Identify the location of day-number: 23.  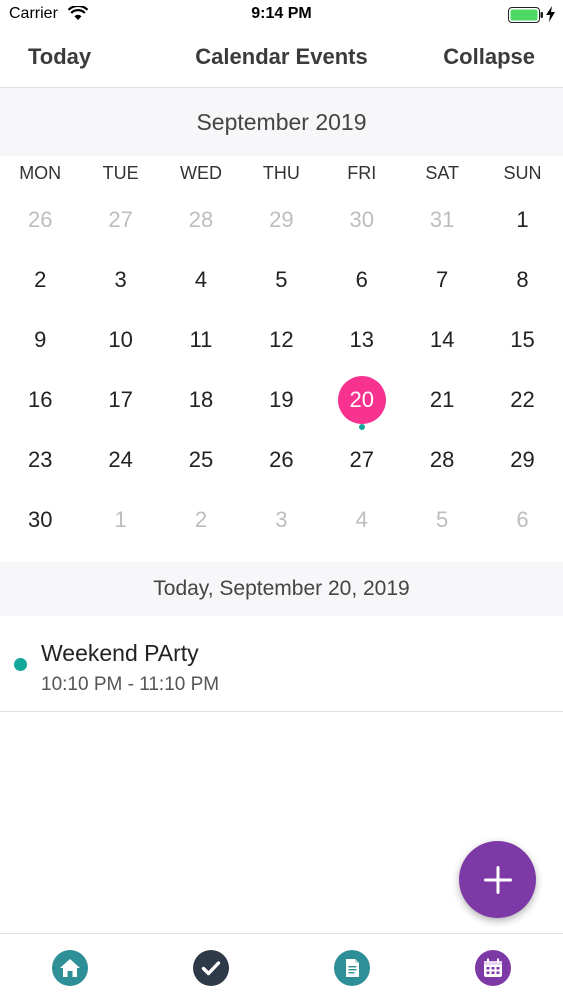
(40, 459).